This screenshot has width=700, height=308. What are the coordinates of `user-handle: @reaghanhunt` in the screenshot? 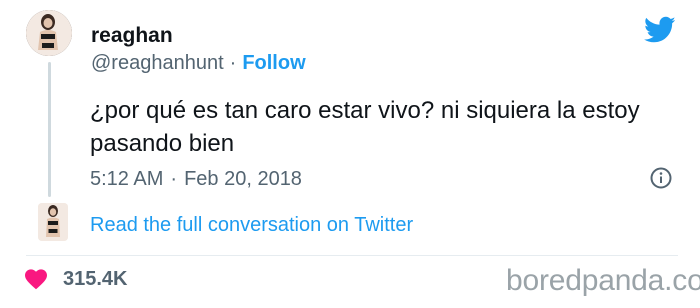 It's located at (157, 63).